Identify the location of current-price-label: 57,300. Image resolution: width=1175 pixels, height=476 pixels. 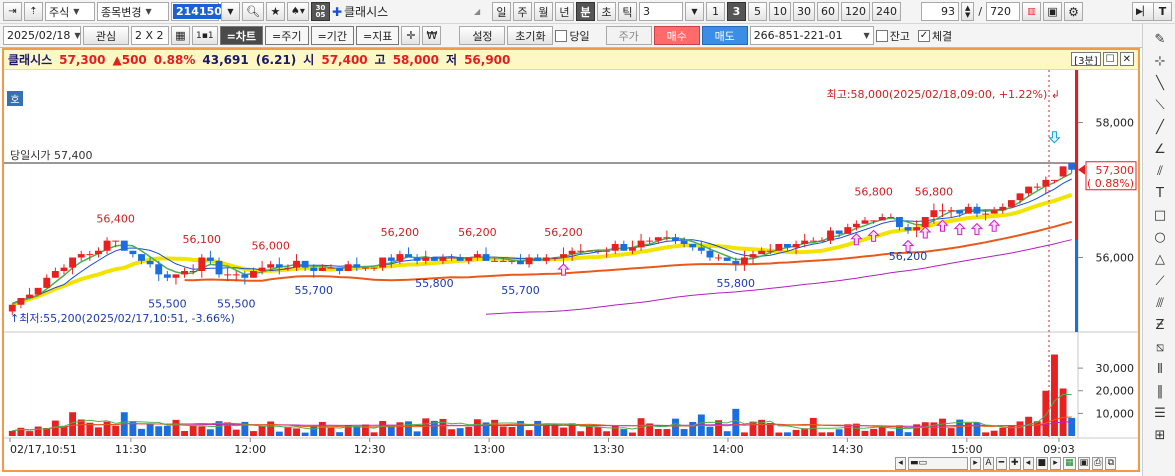
(1115, 170).